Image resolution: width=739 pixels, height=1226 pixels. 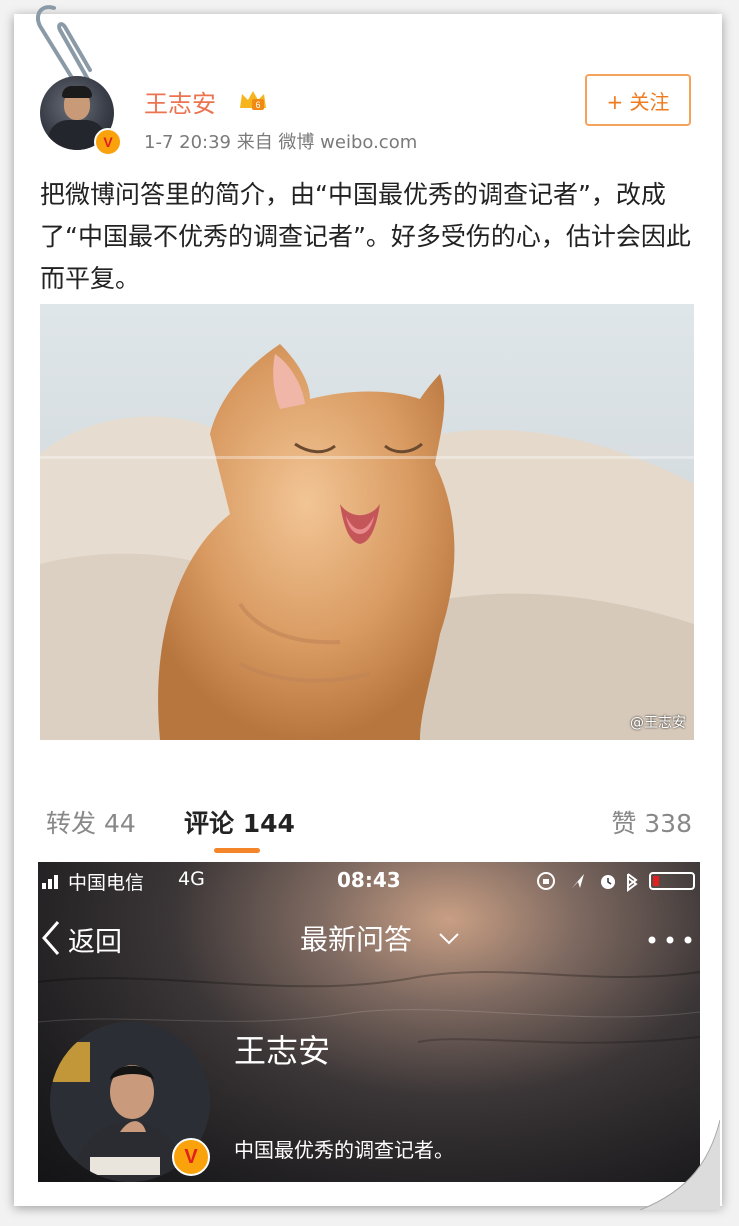 What do you see at coordinates (658, 723) in the screenshot?
I see `image-watermark: @王志安` at bounding box center [658, 723].